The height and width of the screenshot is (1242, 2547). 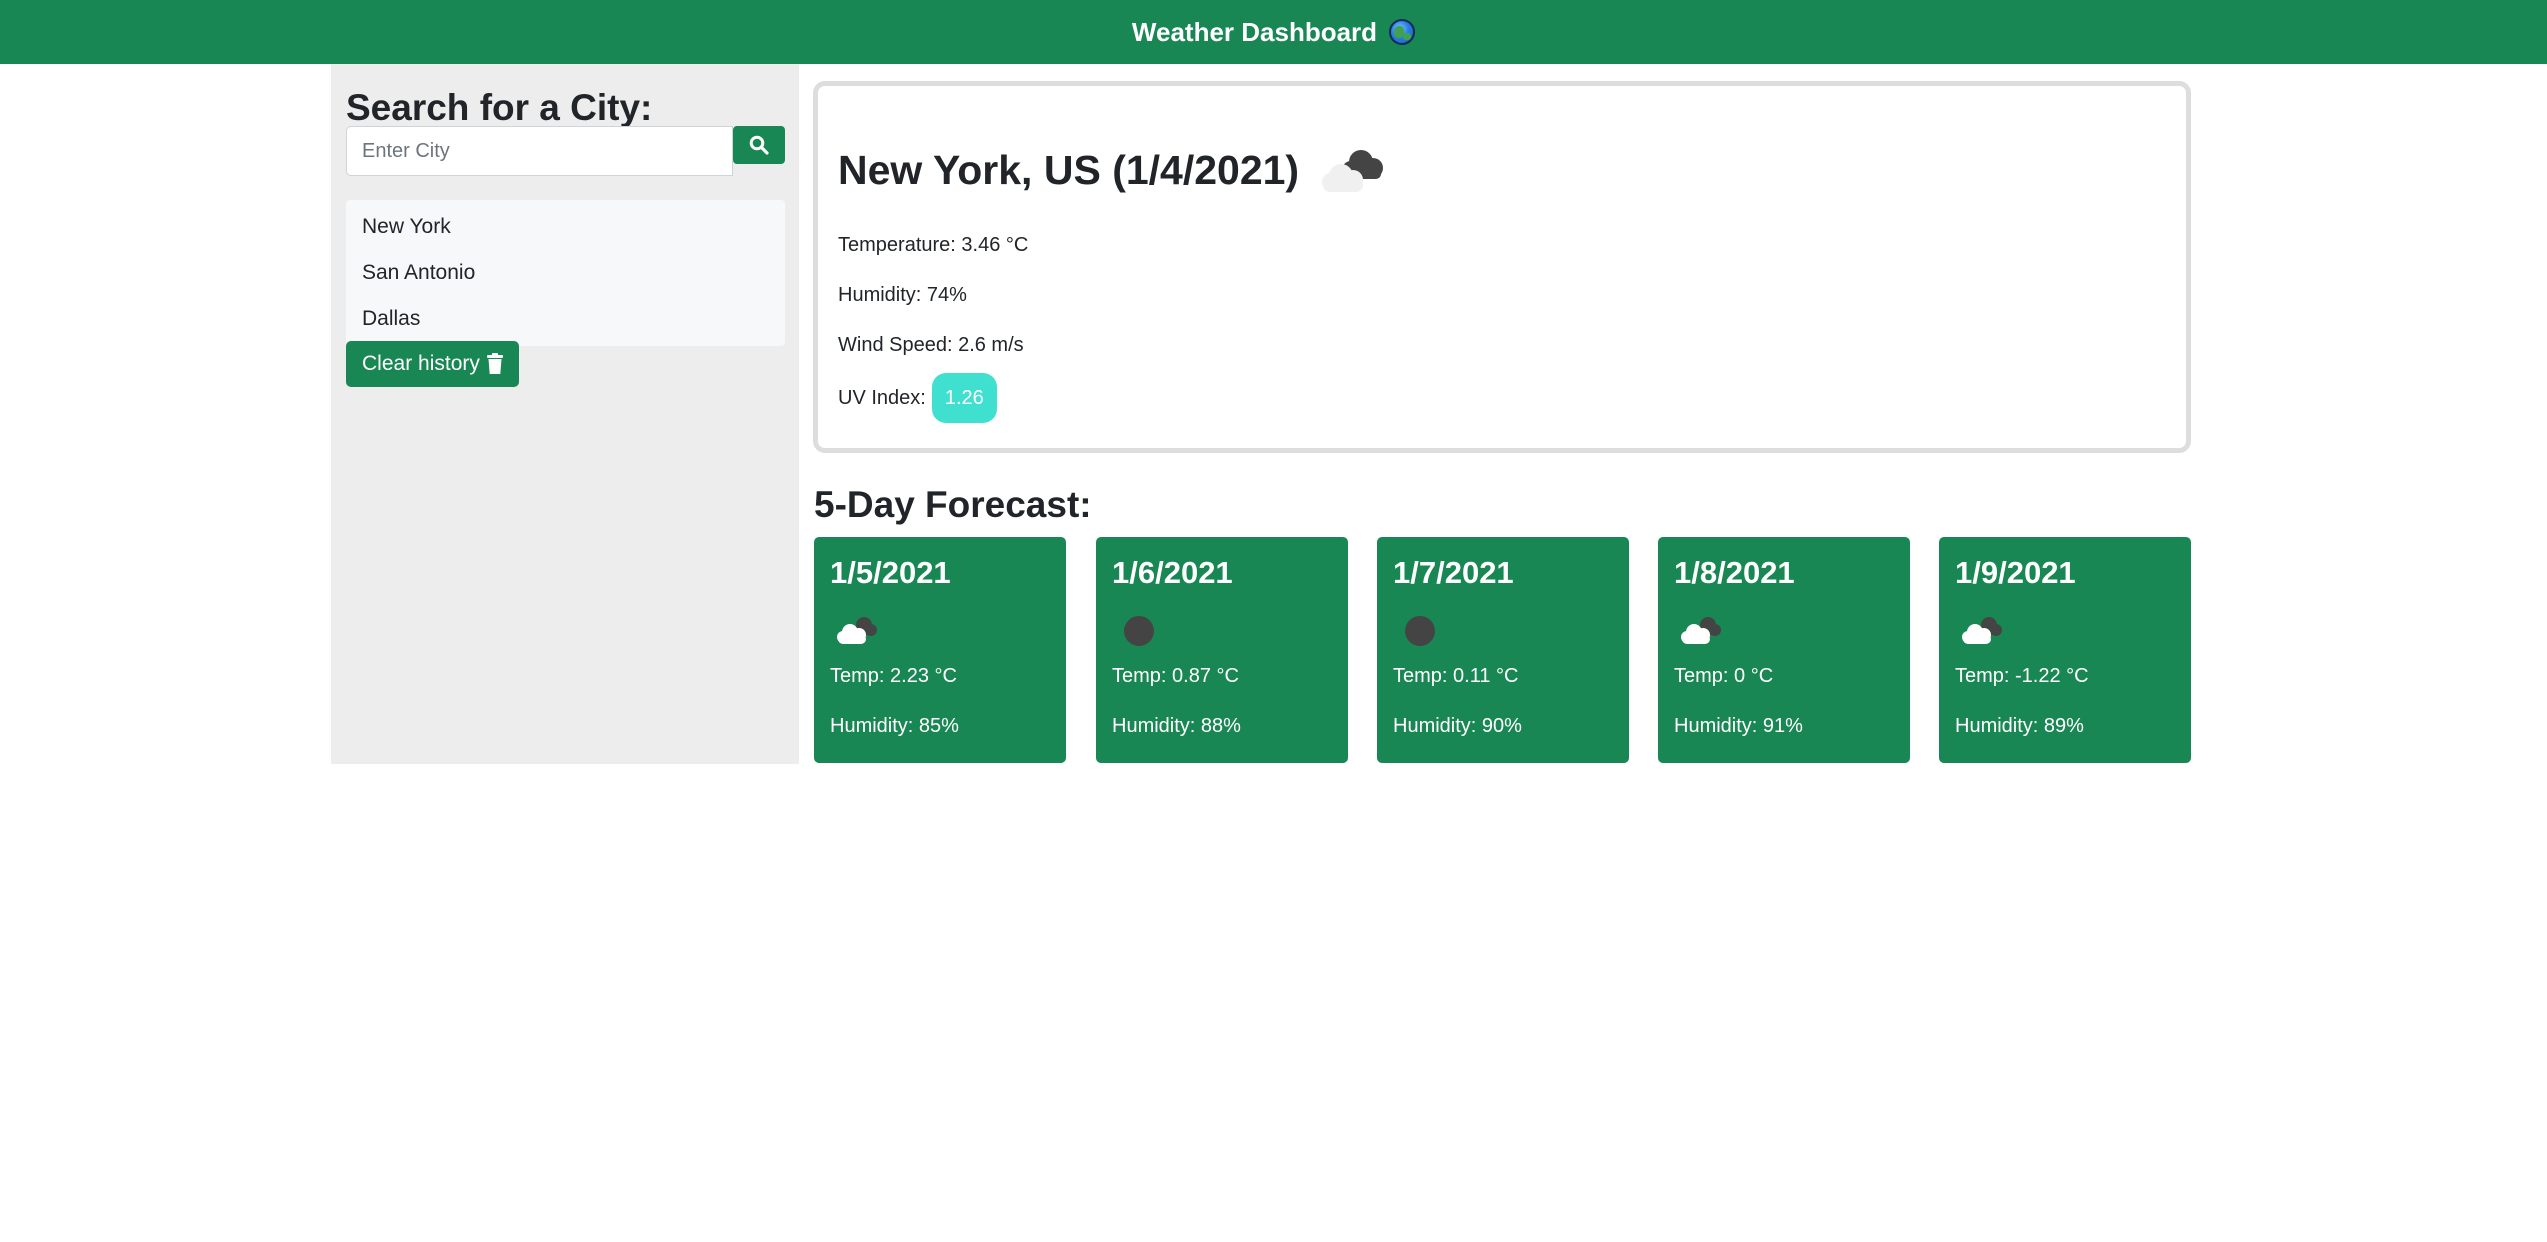 I want to click on forecast-card: 1/6/2021 Temp: 0.87 °C Humidity: 88%, so click(x=1222, y=650).